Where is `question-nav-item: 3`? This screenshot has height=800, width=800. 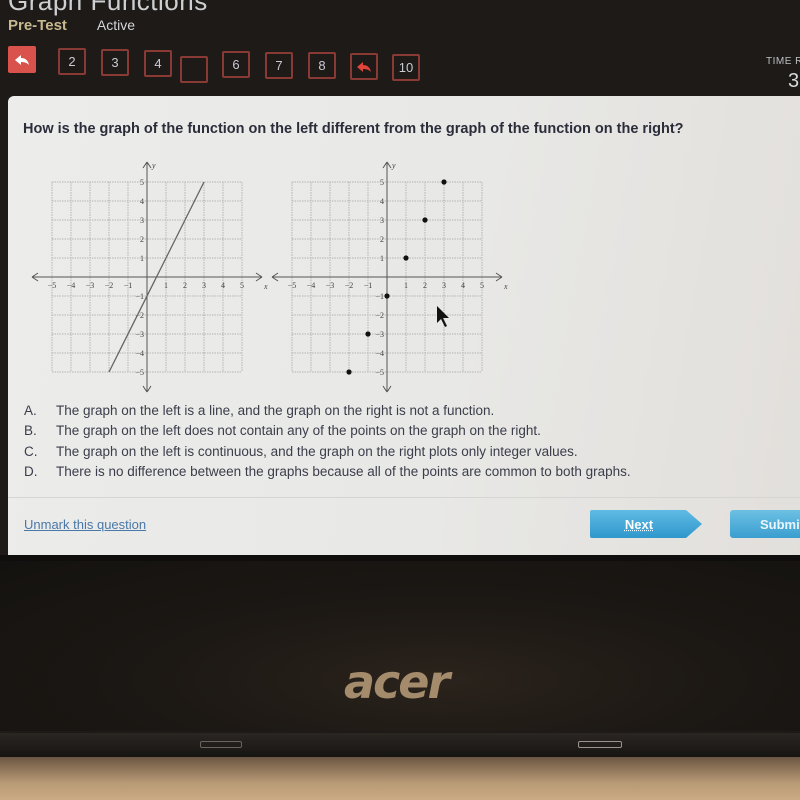
question-nav-item: 3 is located at coordinates (115, 62).